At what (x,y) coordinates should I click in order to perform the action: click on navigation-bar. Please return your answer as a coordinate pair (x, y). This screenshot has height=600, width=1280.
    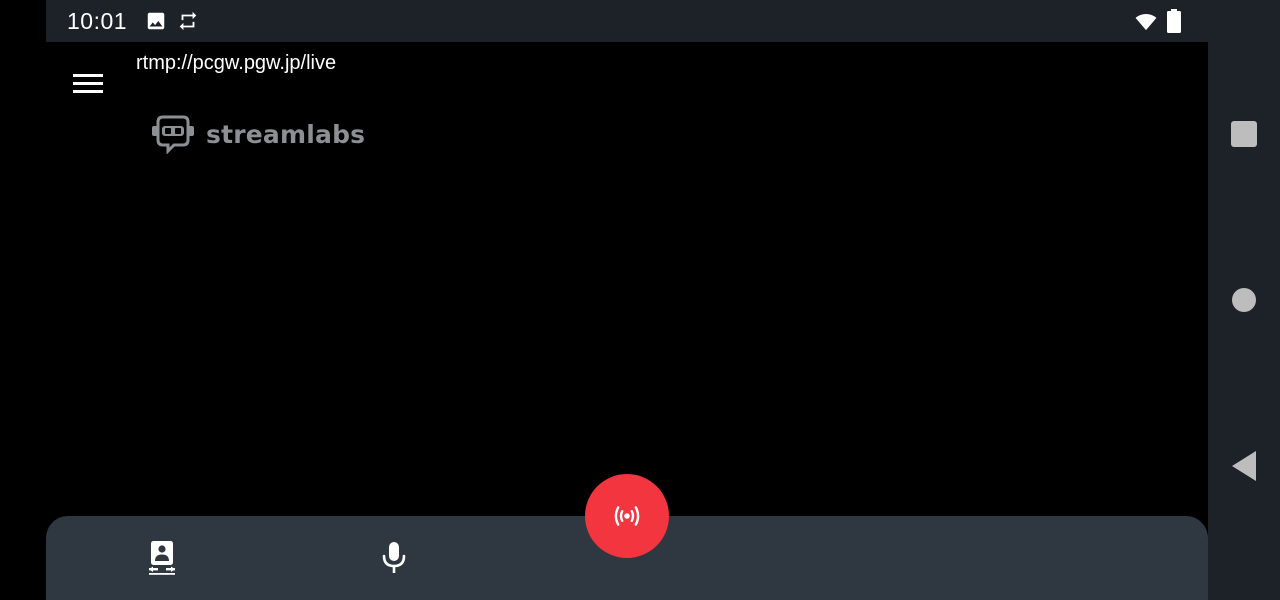
    Looking at the image, I should click on (1244, 300).